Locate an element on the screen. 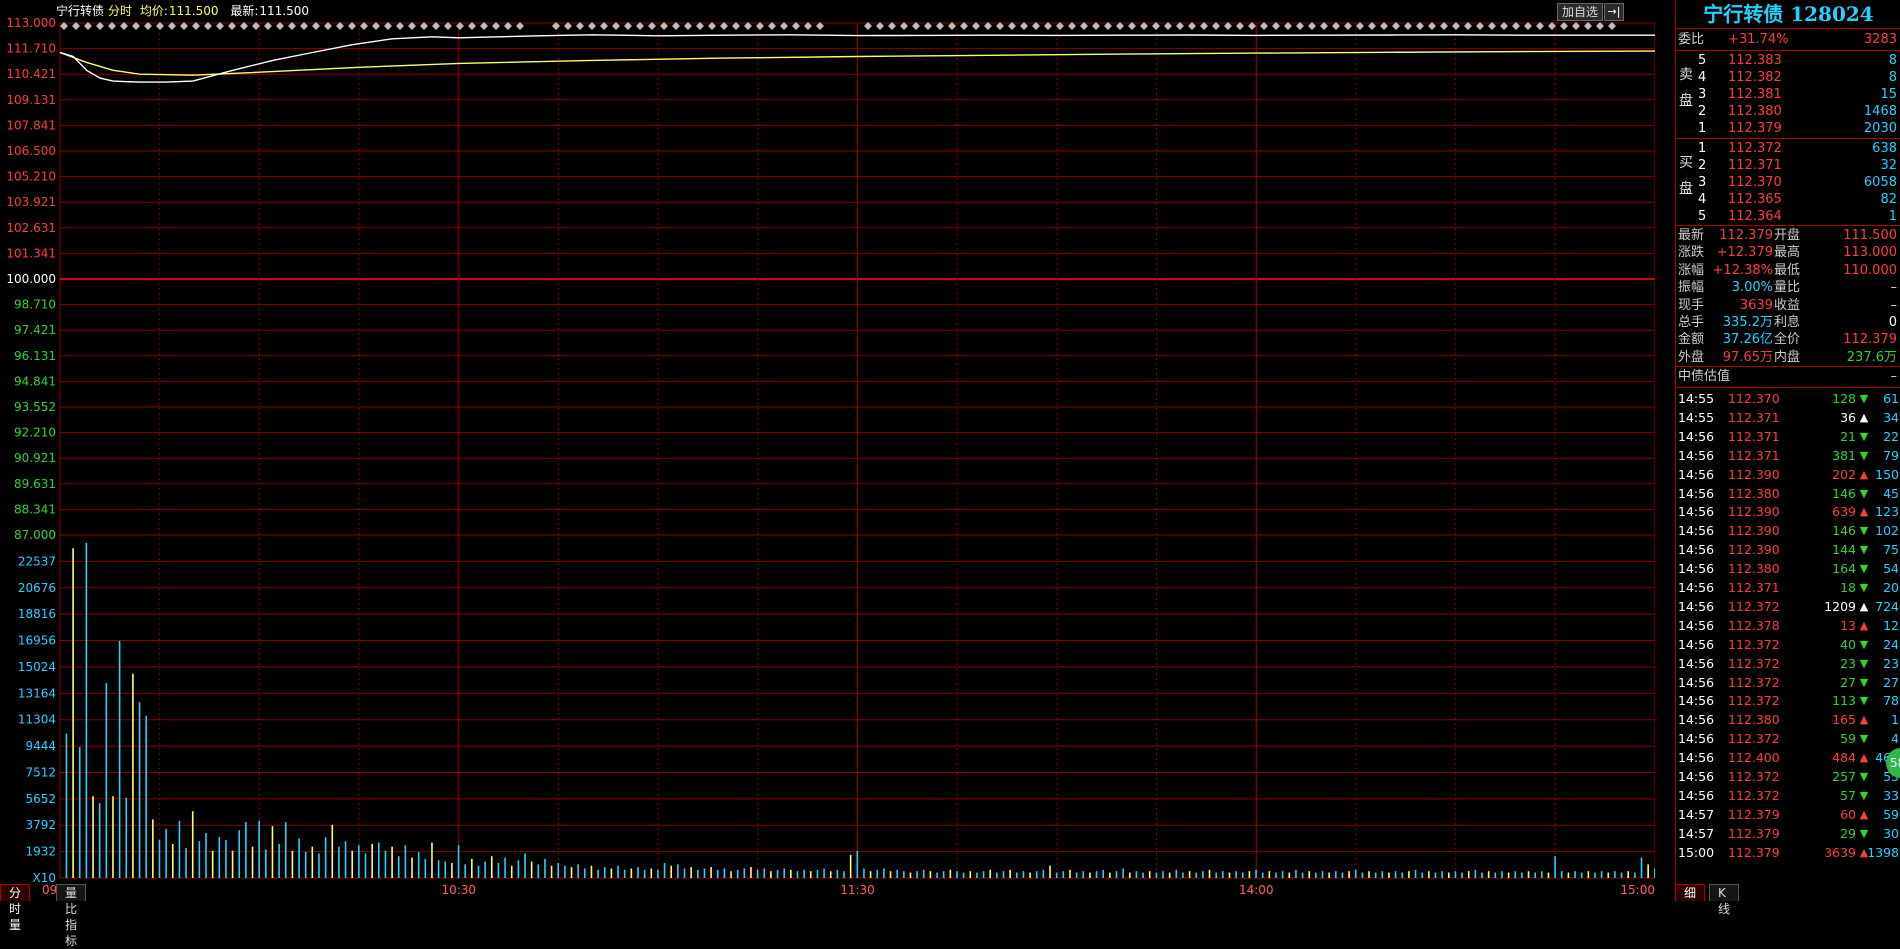 Image resolution: width=1900 pixels, height=949 pixels. volume-tick-label: 7512 is located at coordinates (40, 772).